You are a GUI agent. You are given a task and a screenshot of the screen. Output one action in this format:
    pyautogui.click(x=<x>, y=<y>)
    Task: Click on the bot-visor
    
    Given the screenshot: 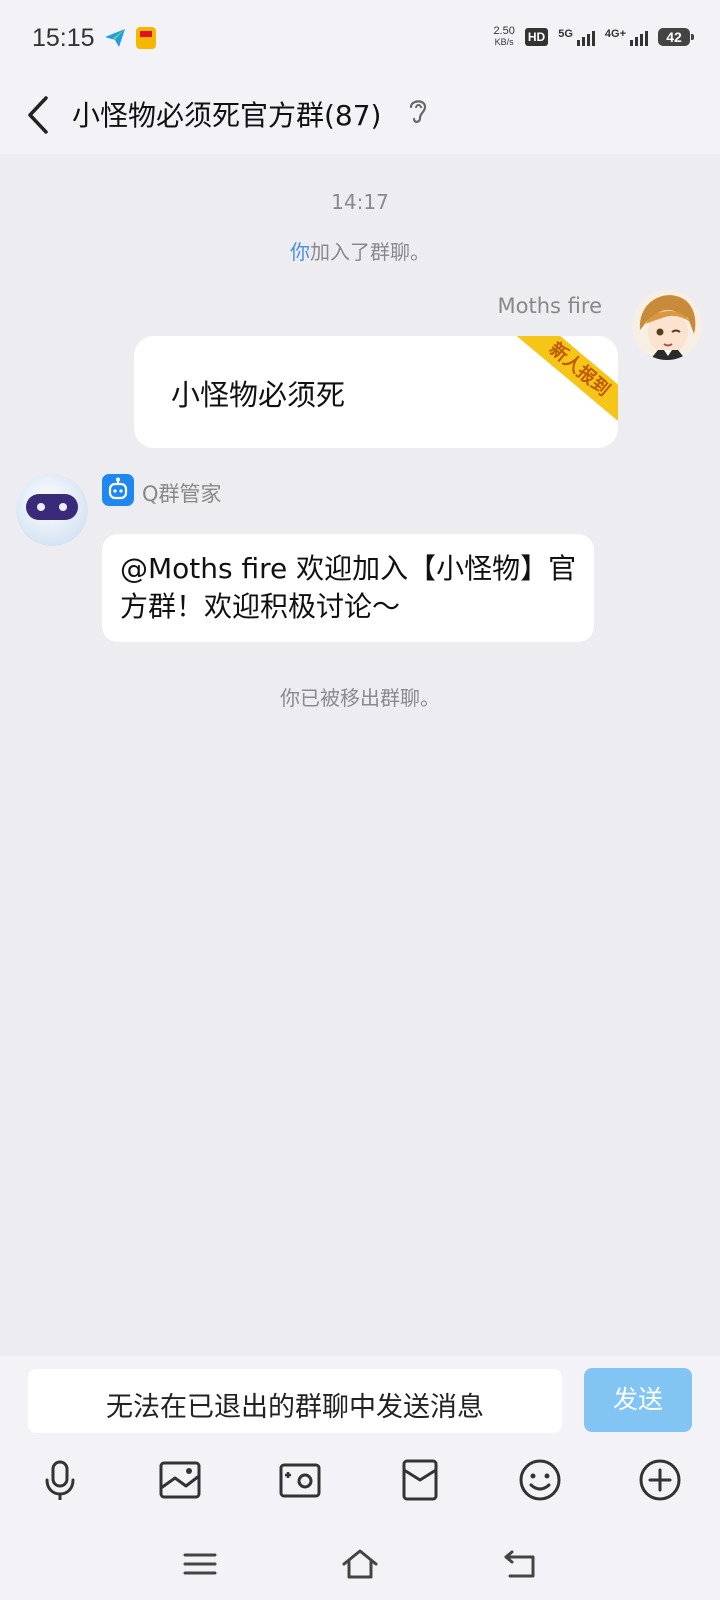 What is the action you would take?
    pyautogui.click(x=52, y=507)
    